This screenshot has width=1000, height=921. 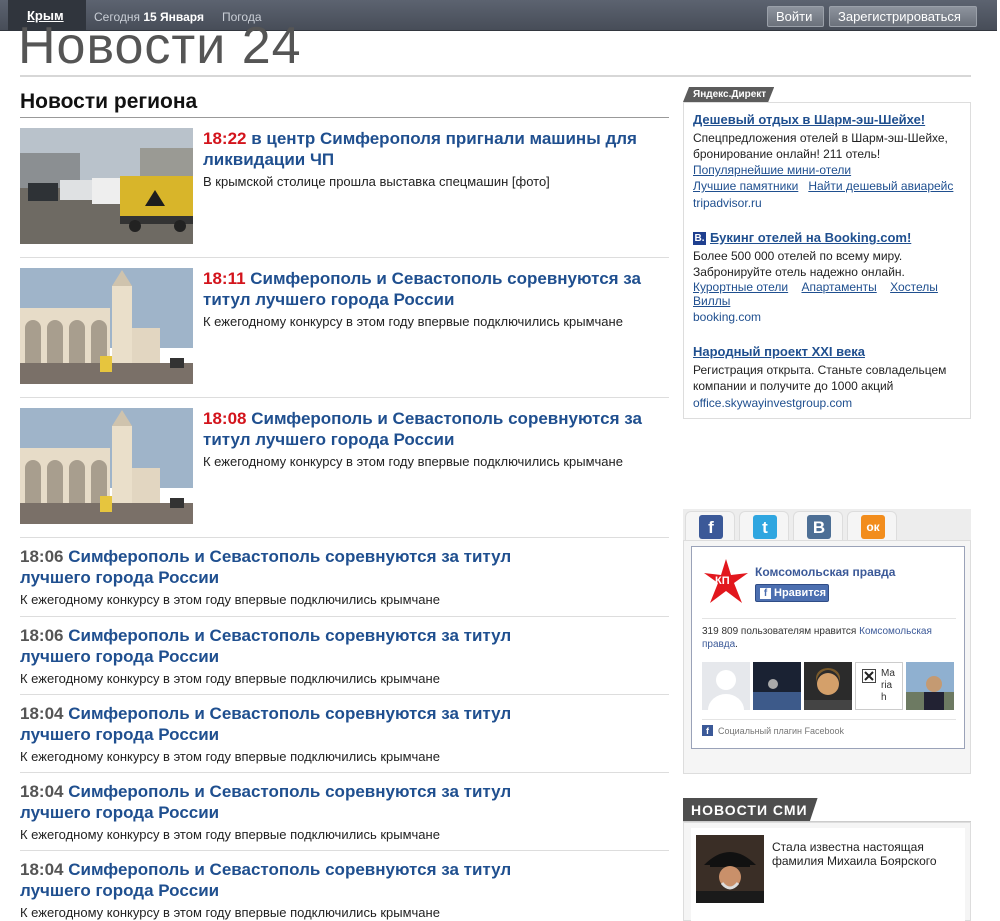 I want to click on section-divider, so click(x=344, y=117).